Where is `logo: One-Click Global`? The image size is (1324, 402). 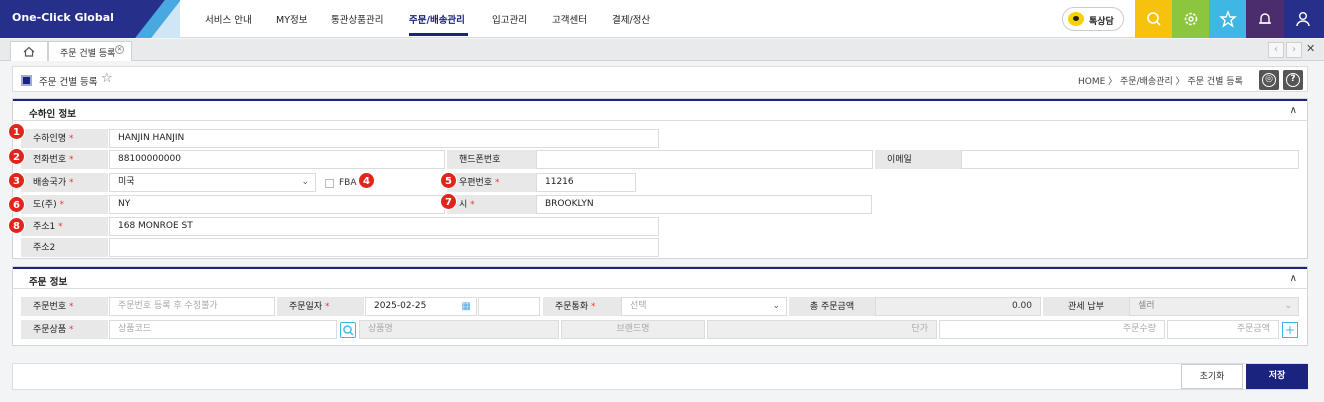
logo: One-Click Global is located at coordinates (90, 19).